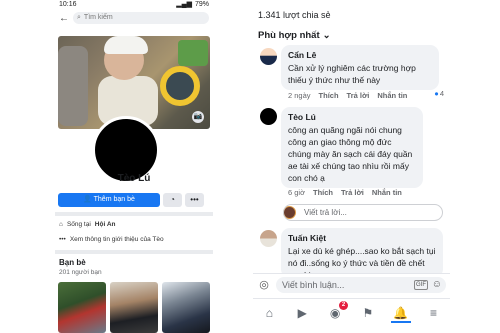 This screenshot has height=333, width=500. What do you see at coordinates (351, 312) in the screenshot?
I see `bottom-nav: ⌂ ▶ ◉ 2 ⚑ 🔔 ≡` at bounding box center [351, 312].